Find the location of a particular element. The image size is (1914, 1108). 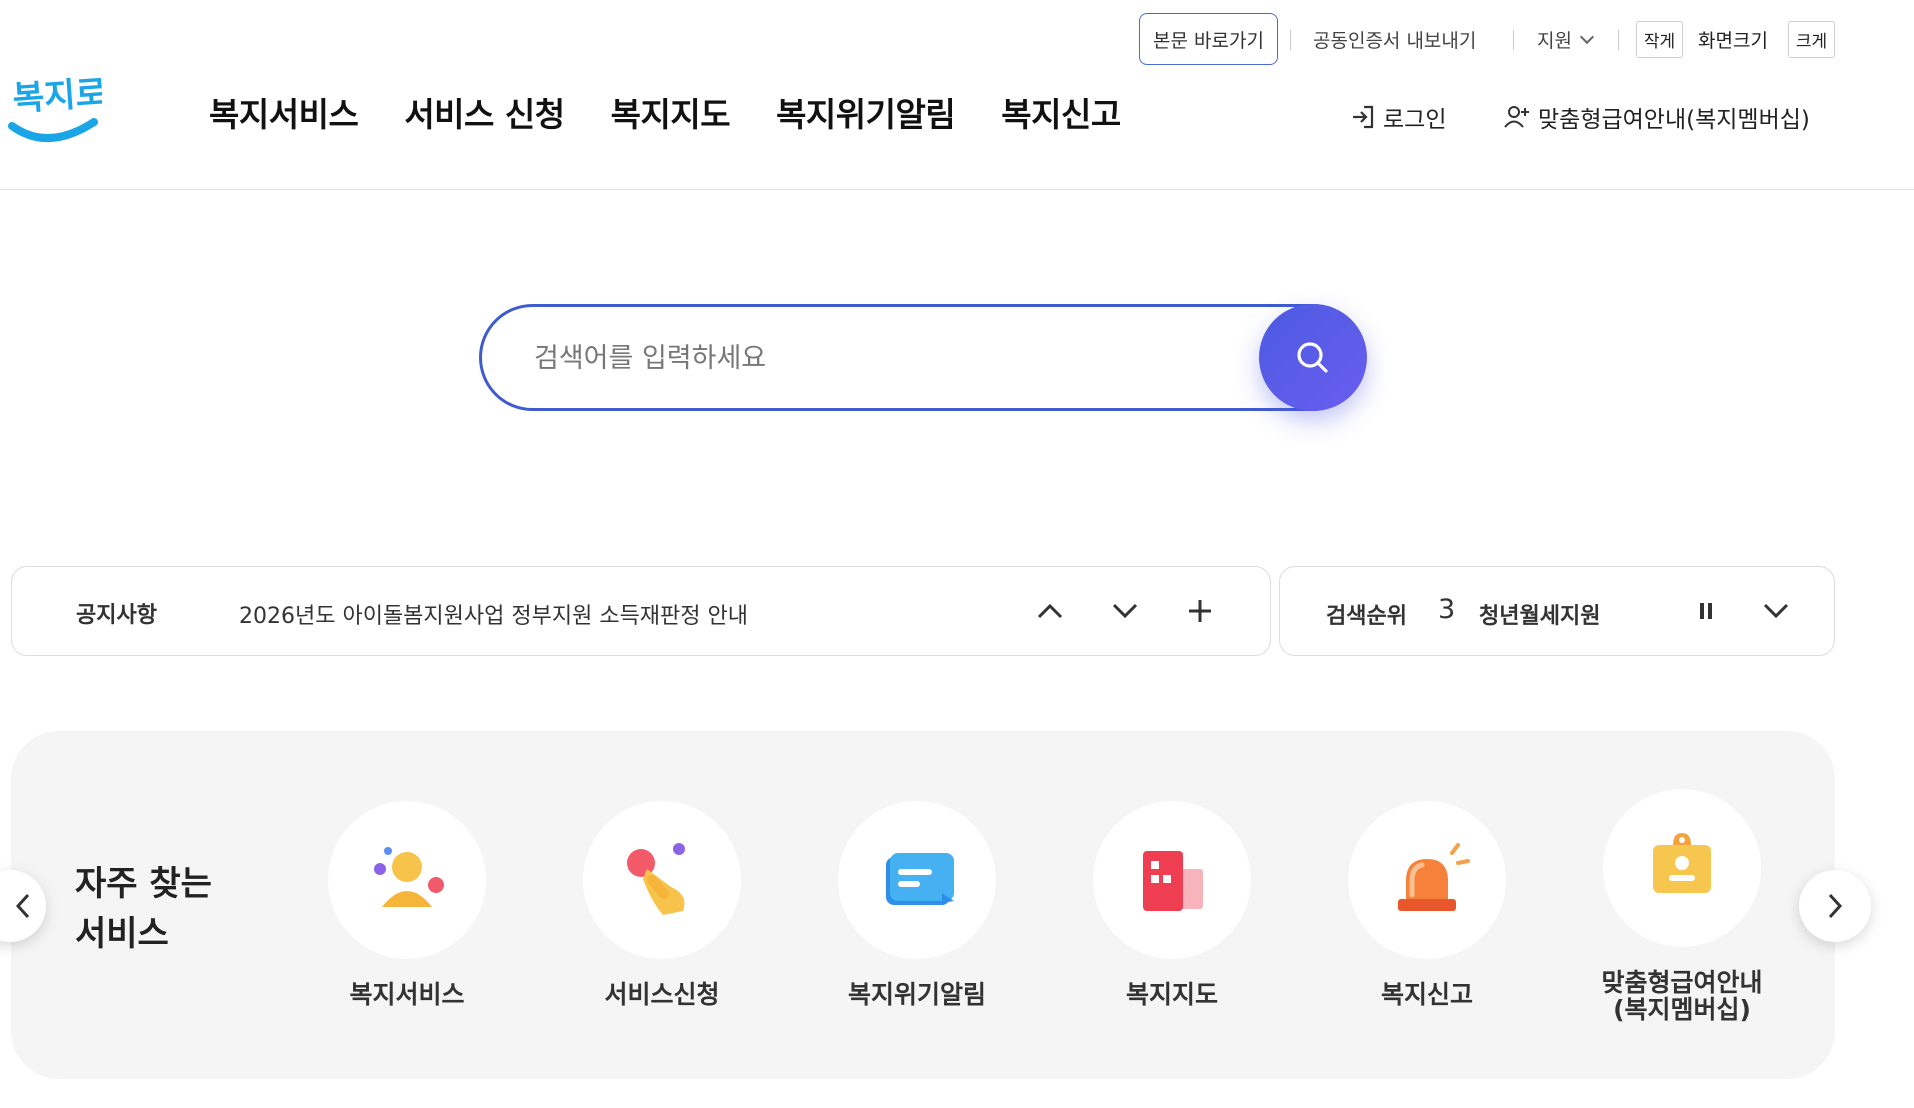

font-size-large-button: 크게 is located at coordinates (1811, 39).